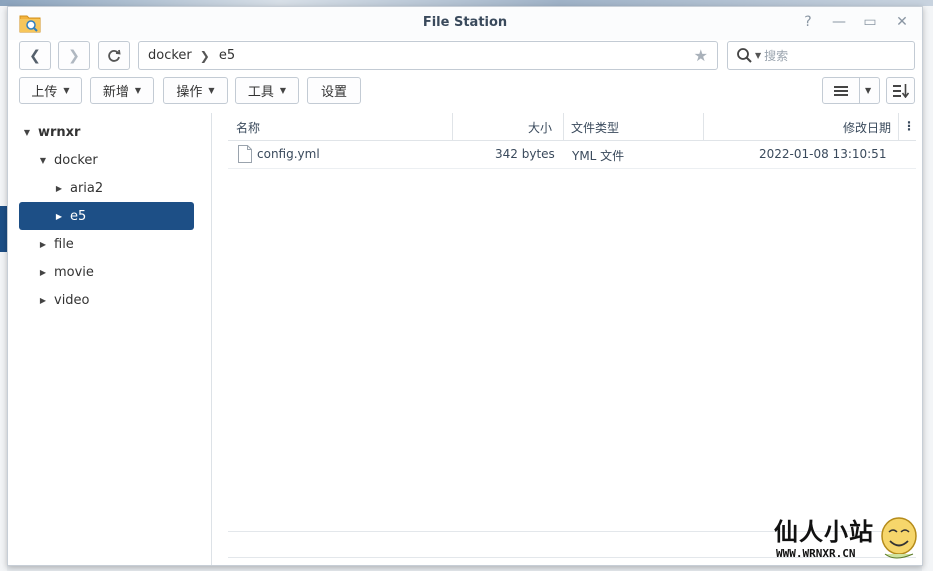  I want to click on tree-item-label: aria2, so click(87, 188).